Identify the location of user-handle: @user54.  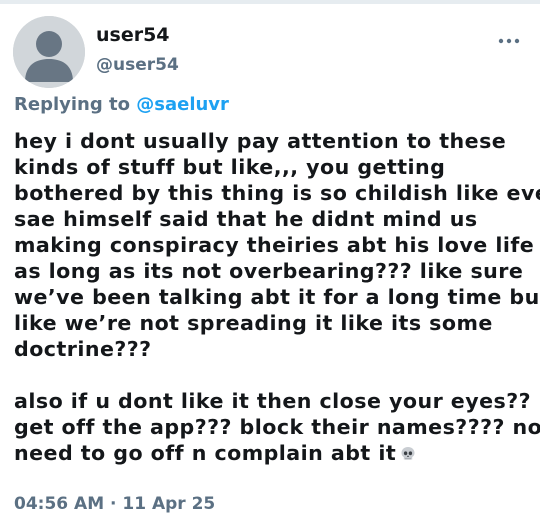
(137, 65).